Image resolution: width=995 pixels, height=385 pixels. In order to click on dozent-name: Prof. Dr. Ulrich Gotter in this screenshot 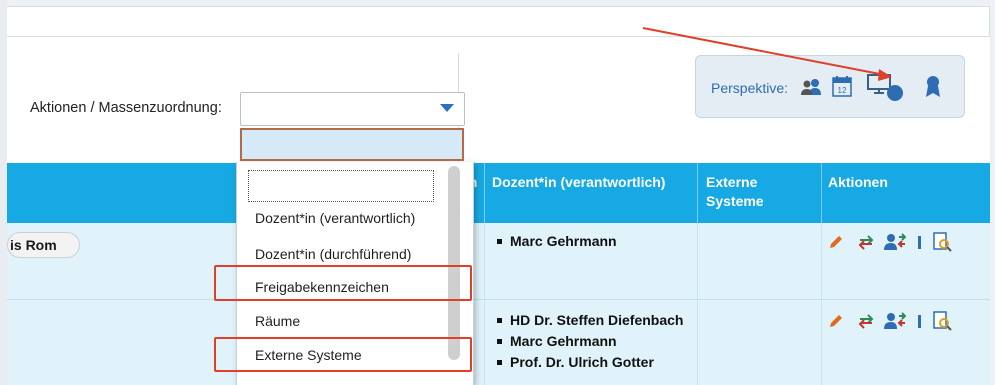, I will do `click(582, 362)`.